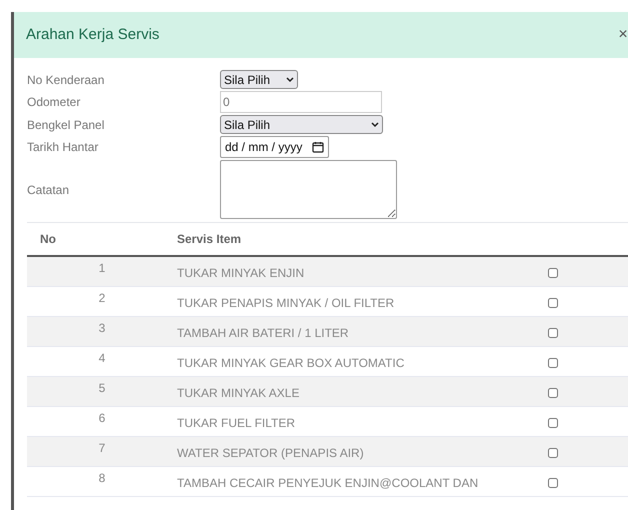 This screenshot has width=628, height=510. What do you see at coordinates (102, 297) in the screenshot?
I see `row-number: 2` at bounding box center [102, 297].